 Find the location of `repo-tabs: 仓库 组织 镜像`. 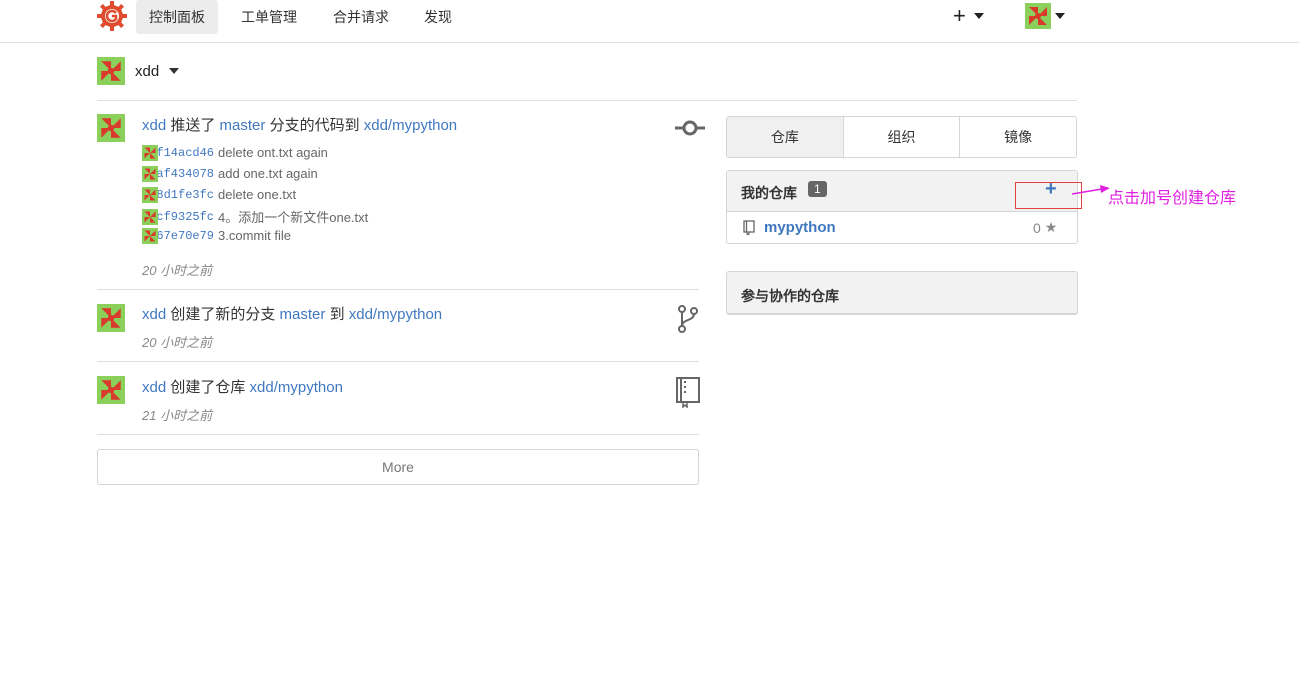

repo-tabs: 仓库 组织 镜像 is located at coordinates (901, 137).